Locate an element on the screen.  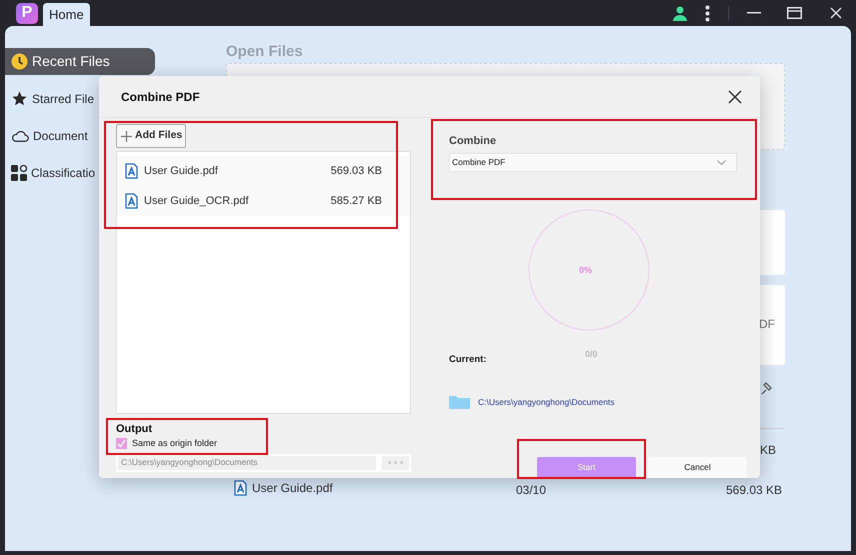
file-size: 585.27 KB is located at coordinates (356, 201).